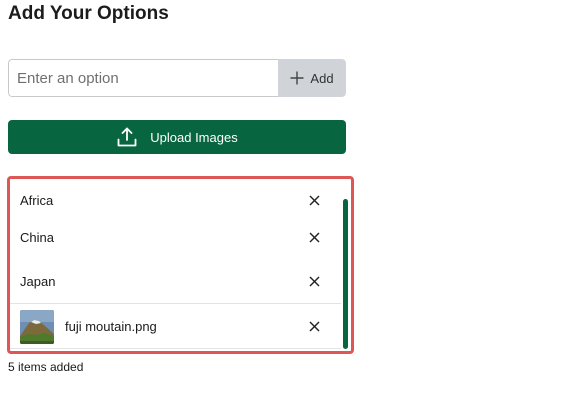 The width and height of the screenshot is (571, 393). Describe the element at coordinates (297, 78) in the screenshot. I see `plus-icon` at that location.